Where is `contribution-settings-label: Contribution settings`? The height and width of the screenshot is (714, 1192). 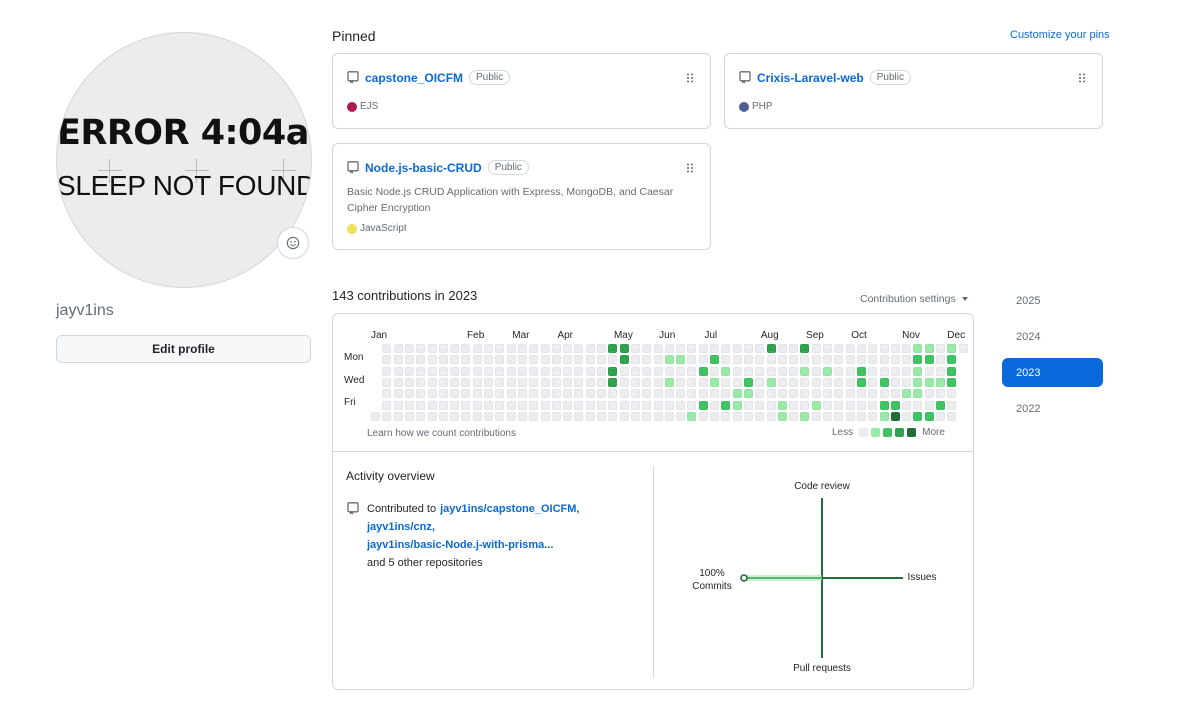
contribution-settings-label: Contribution settings is located at coordinates (908, 299).